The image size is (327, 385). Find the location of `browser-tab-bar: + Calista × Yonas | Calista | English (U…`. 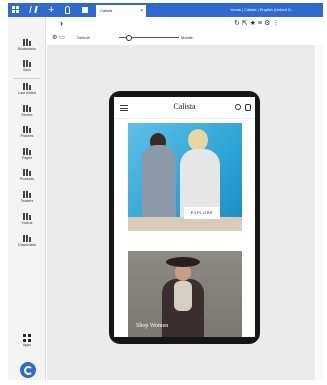

browser-tab-bar: + Calista × Yonas | Calista | English (U… is located at coordinates (165, 10).